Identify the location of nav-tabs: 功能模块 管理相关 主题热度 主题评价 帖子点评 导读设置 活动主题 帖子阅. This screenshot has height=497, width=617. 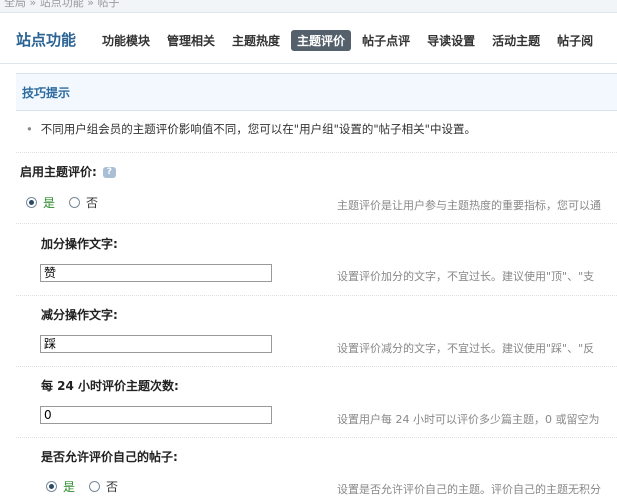
(350, 40).